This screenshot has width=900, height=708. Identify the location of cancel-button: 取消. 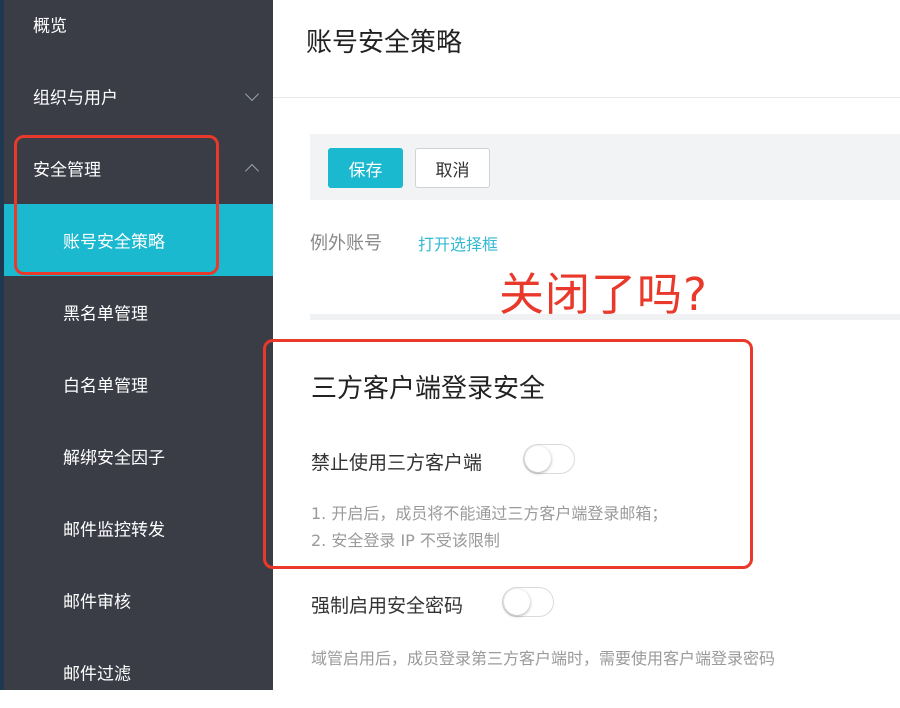
(452, 168).